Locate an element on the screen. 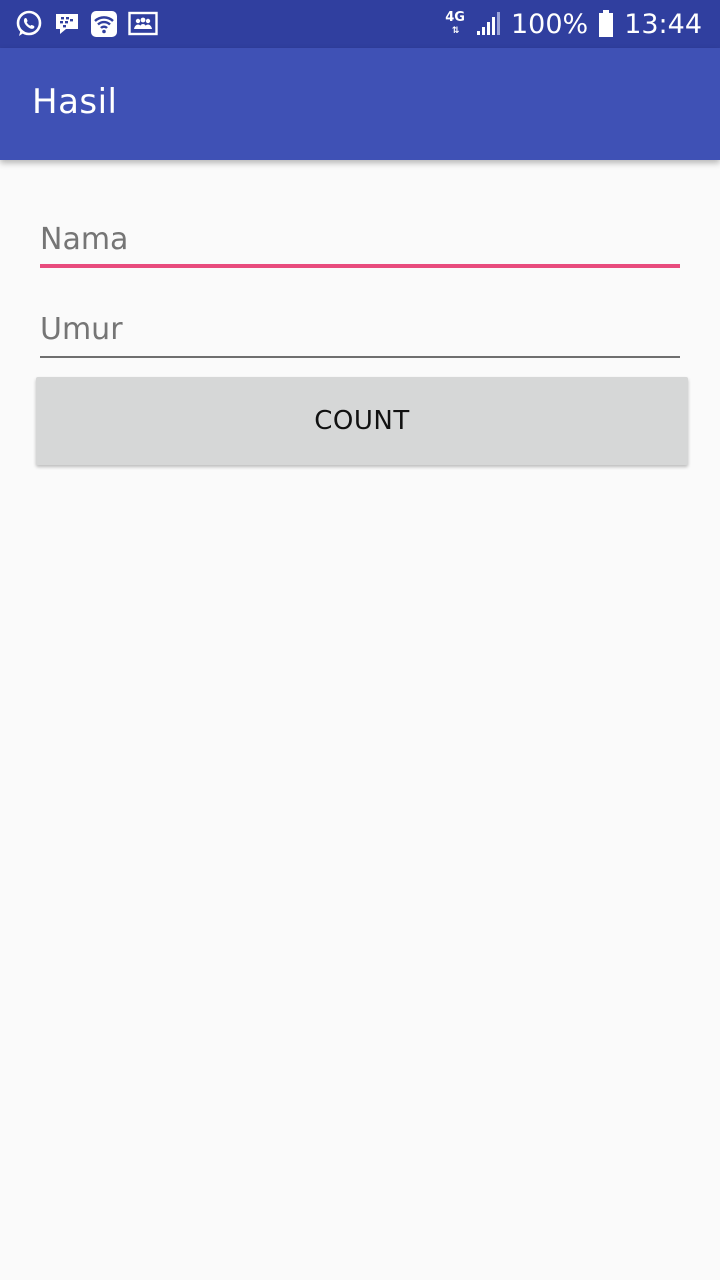 The image size is (720, 1280). data-arrows-icon: ⇅ is located at coordinates (455, 30).